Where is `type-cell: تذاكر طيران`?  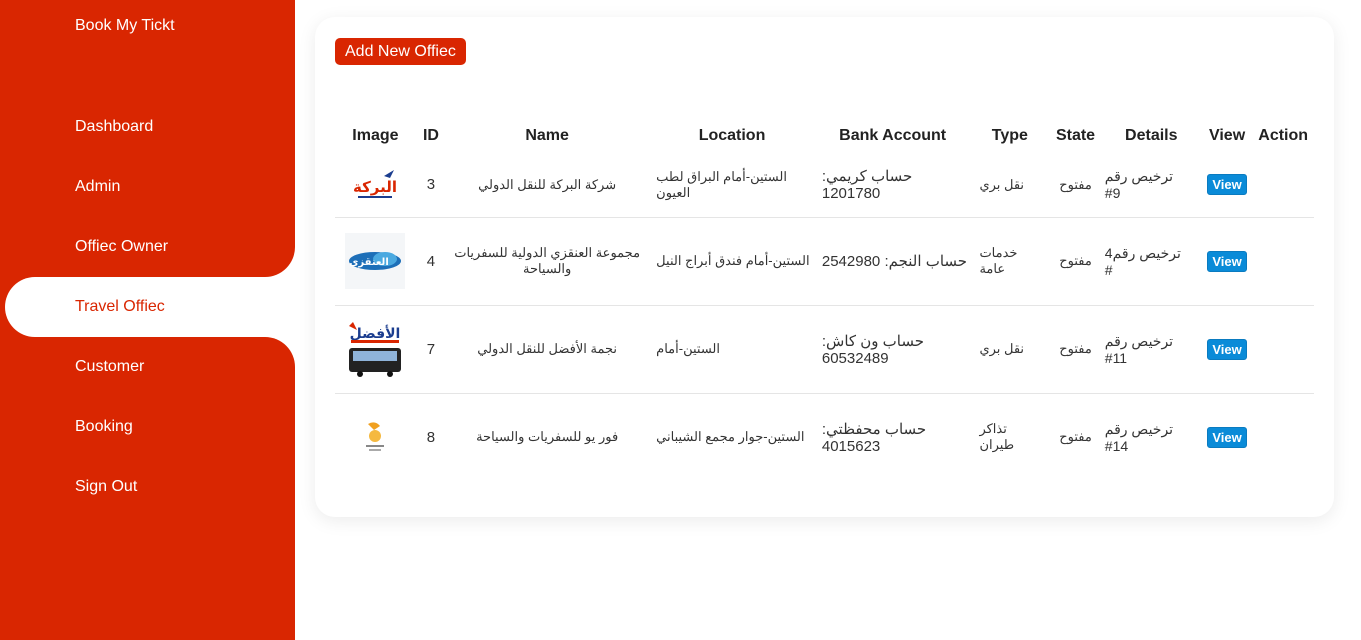
type-cell: تذاكر طيران is located at coordinates (1009, 437).